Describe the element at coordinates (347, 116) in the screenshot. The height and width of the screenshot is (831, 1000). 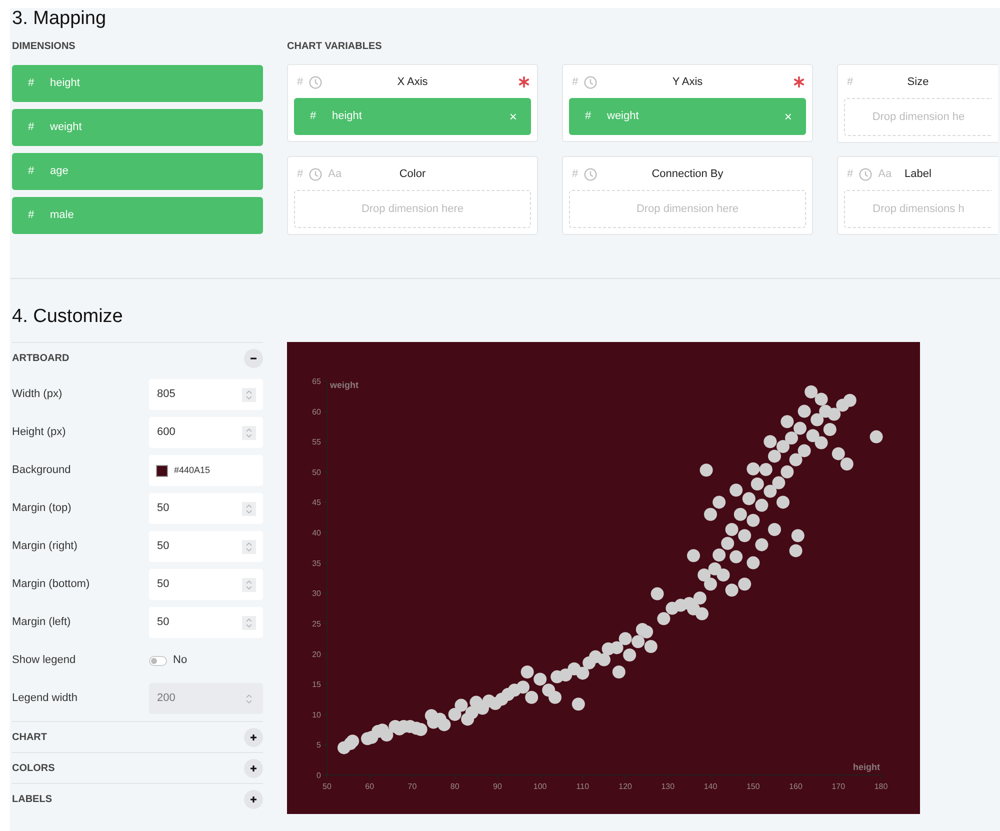
I see `dimension-name: height` at that location.